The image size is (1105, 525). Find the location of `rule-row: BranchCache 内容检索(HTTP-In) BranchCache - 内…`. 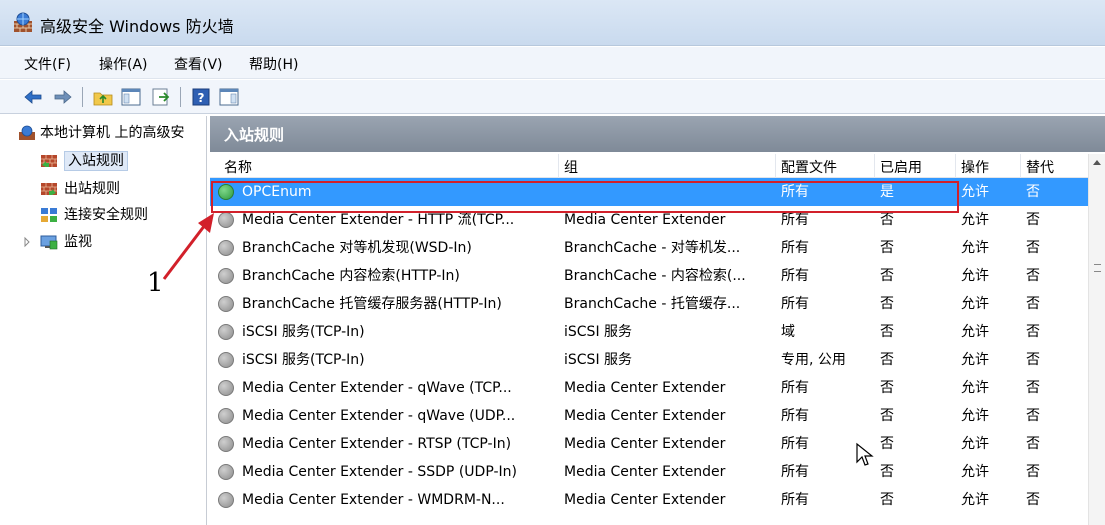

rule-row: BranchCache 内容检索(HTTP-In) BranchCache - 内… is located at coordinates (649, 276).